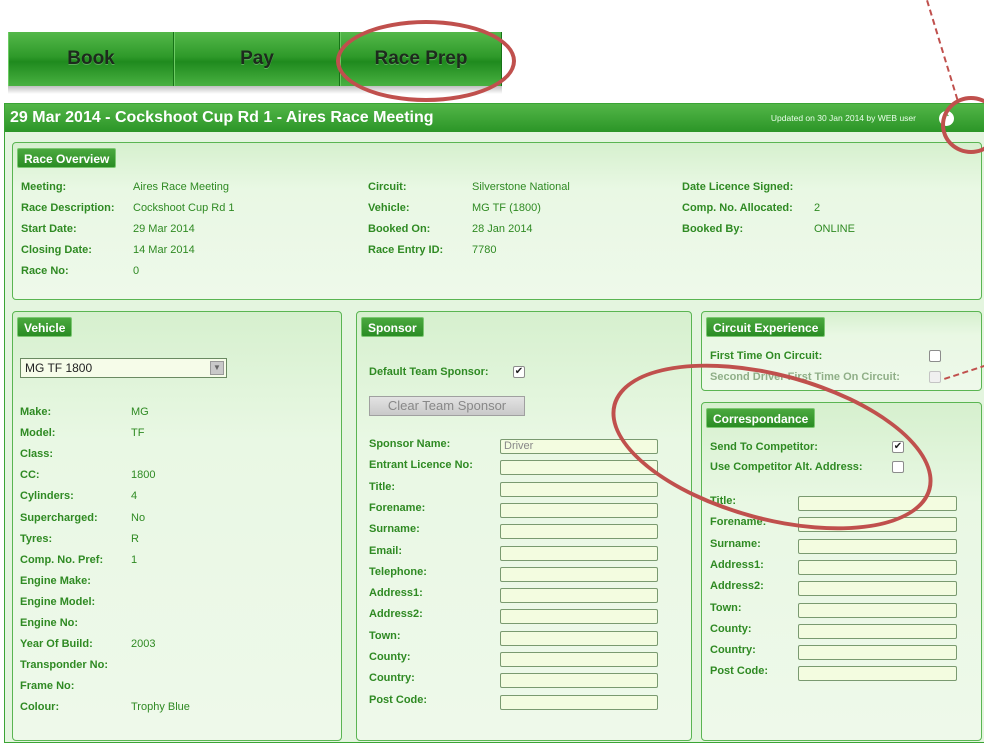 This screenshot has width=984, height=743. What do you see at coordinates (134, 559) in the screenshot?
I see `vehicle-field-value: 1` at bounding box center [134, 559].